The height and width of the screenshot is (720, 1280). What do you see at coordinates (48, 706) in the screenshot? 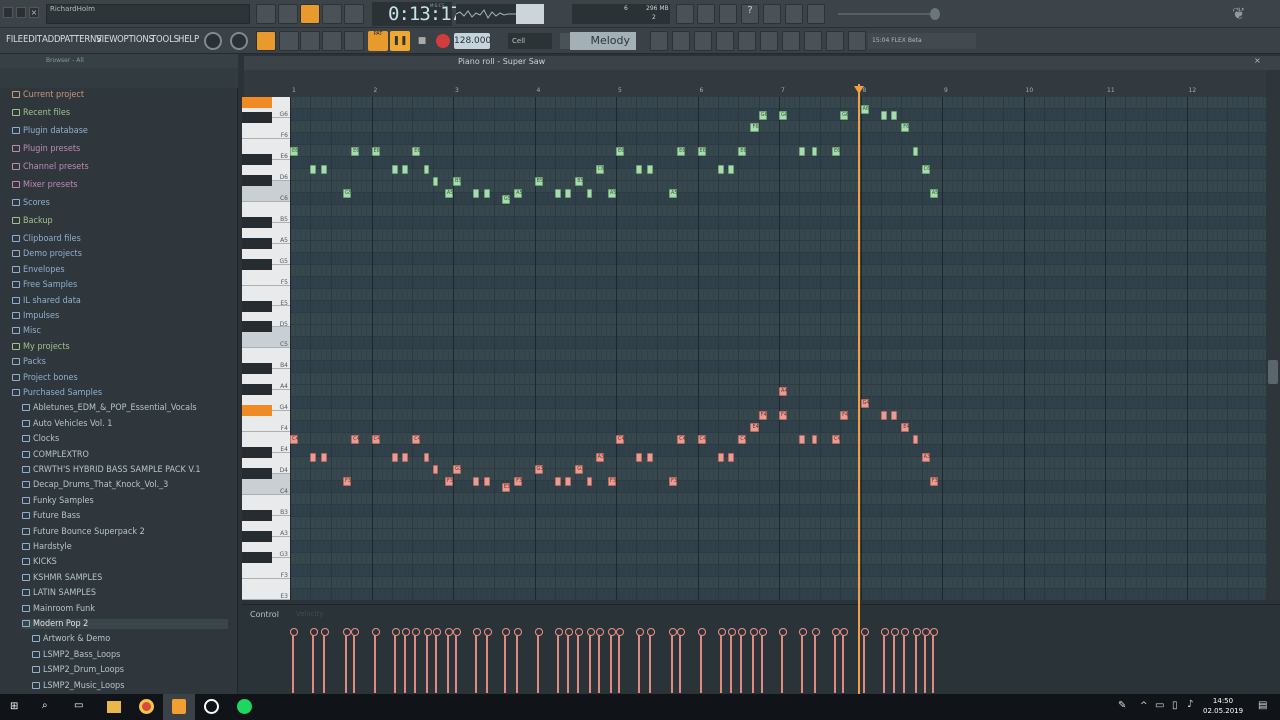
I see `search-icon: ⌕` at bounding box center [48, 706].